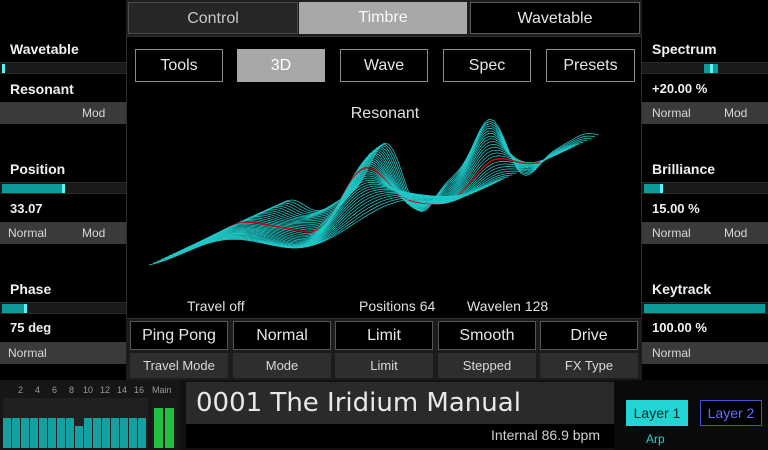  I want to click on phase-slider, so click(63, 308).